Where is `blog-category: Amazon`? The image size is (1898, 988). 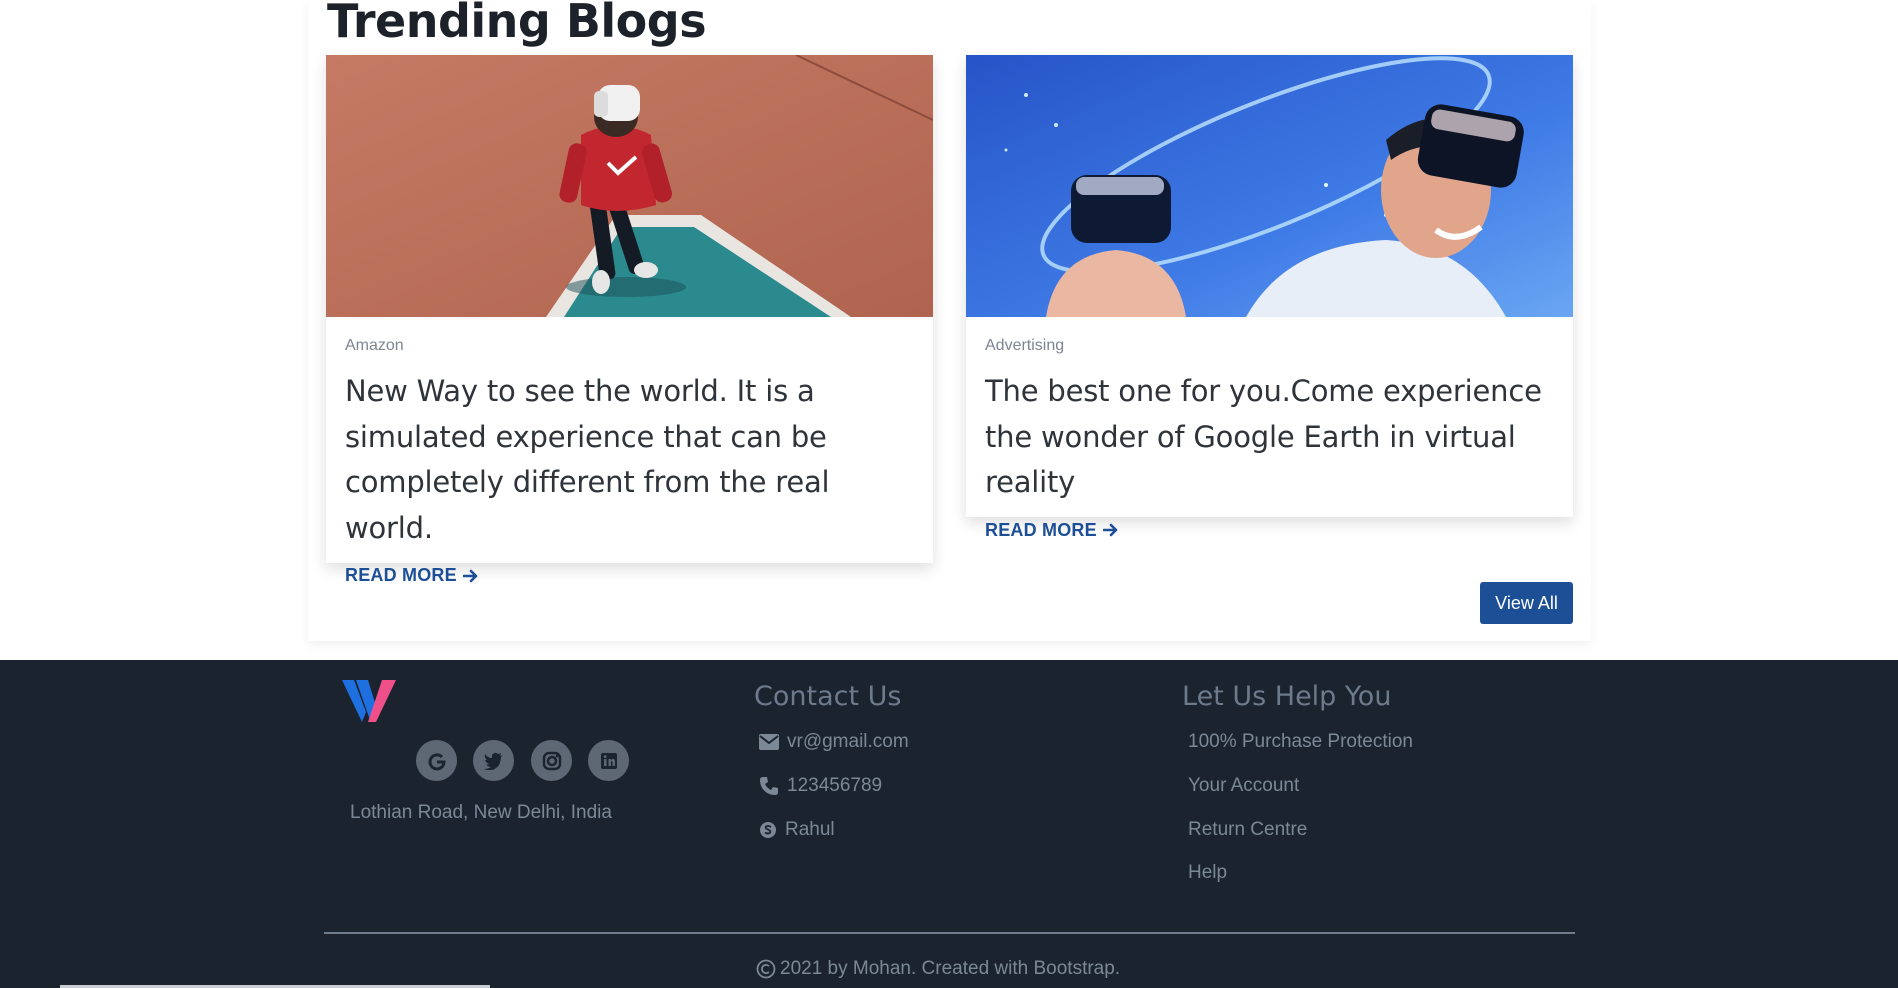
blog-category: Amazon is located at coordinates (374, 345).